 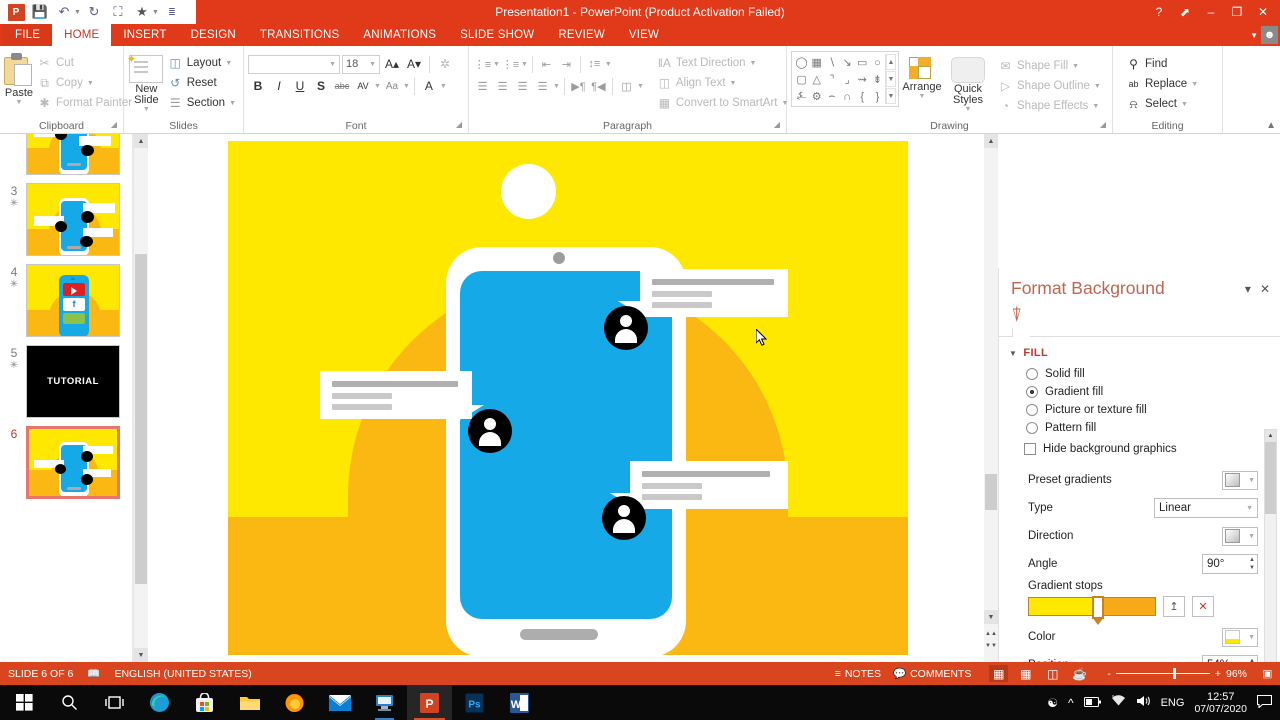 I want to click on tab-review: REVIEW, so click(x=581, y=35).